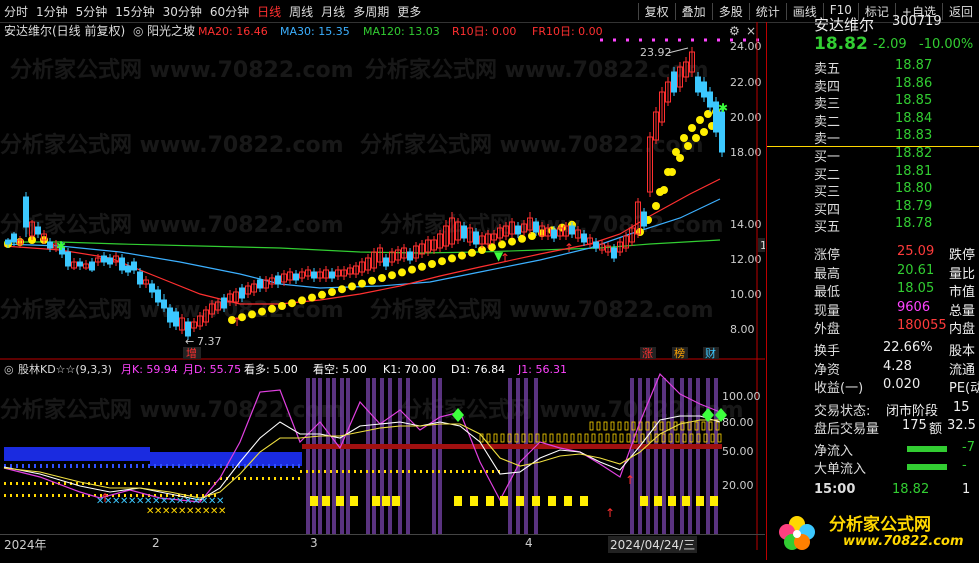 This screenshot has width=979, height=563. I want to click on level-price: 18.85, so click(914, 101).